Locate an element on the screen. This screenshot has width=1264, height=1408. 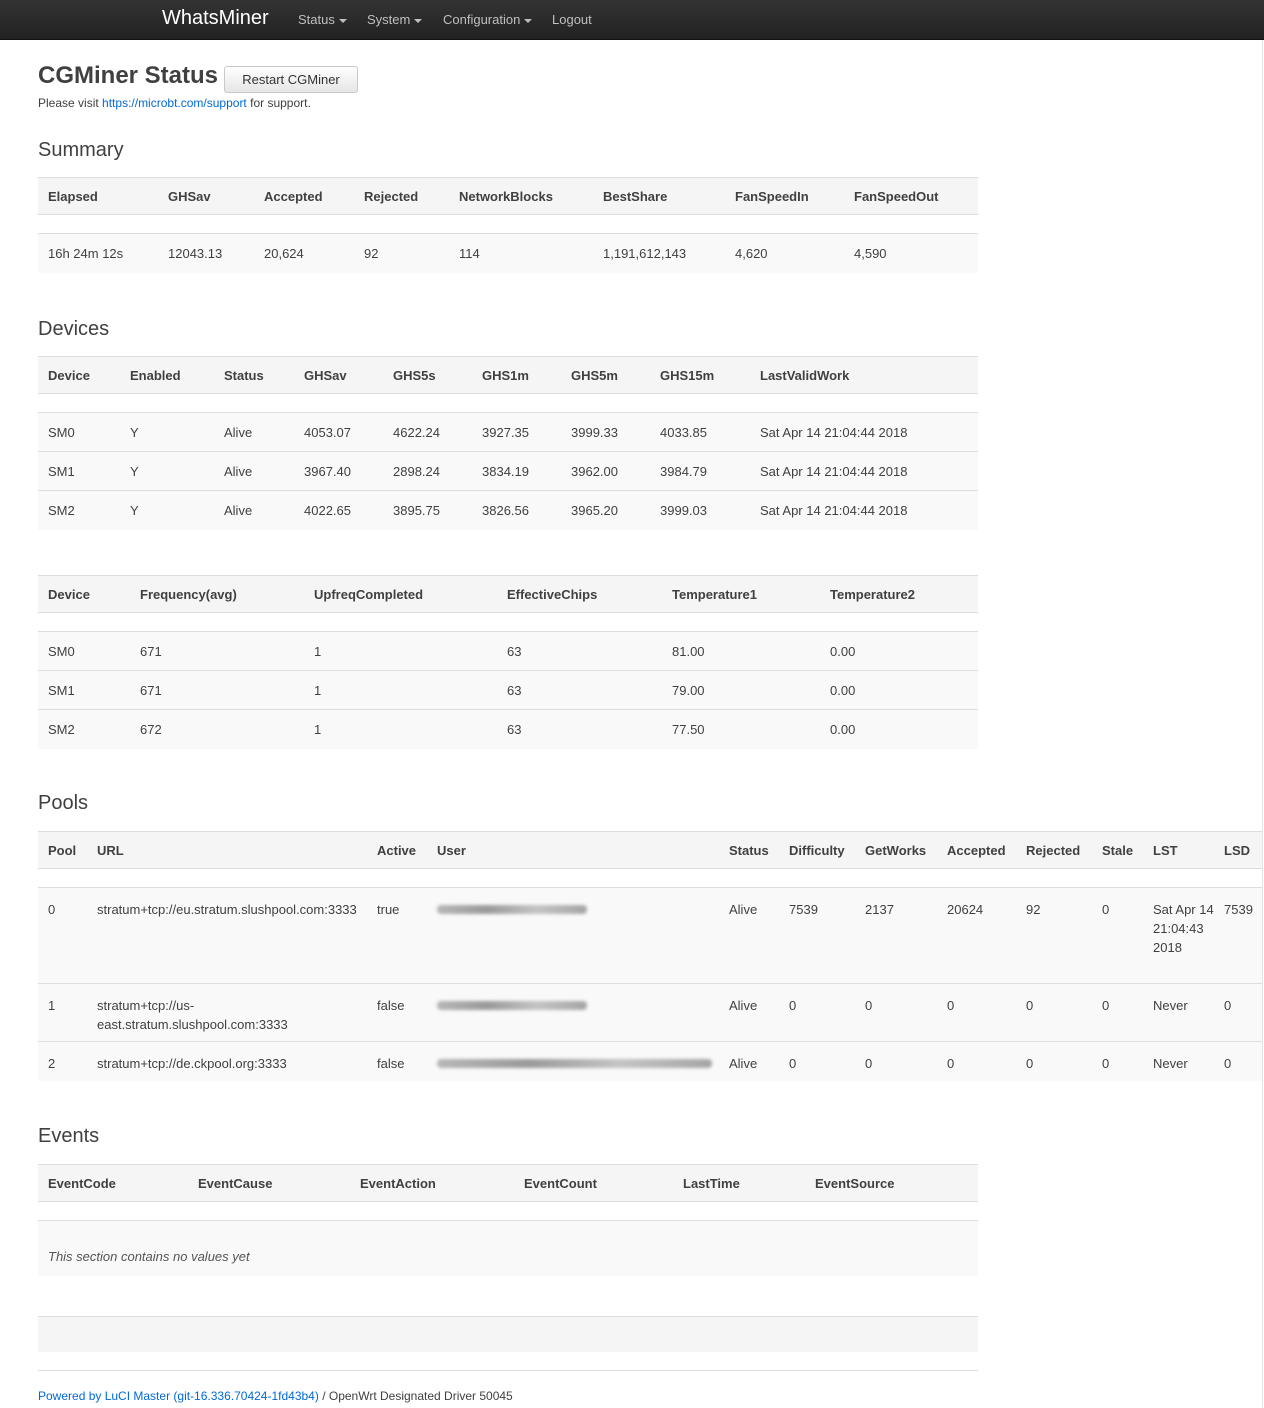
table-row: SM0 671 1 63 81.00 0.00 is located at coordinates (508, 651).